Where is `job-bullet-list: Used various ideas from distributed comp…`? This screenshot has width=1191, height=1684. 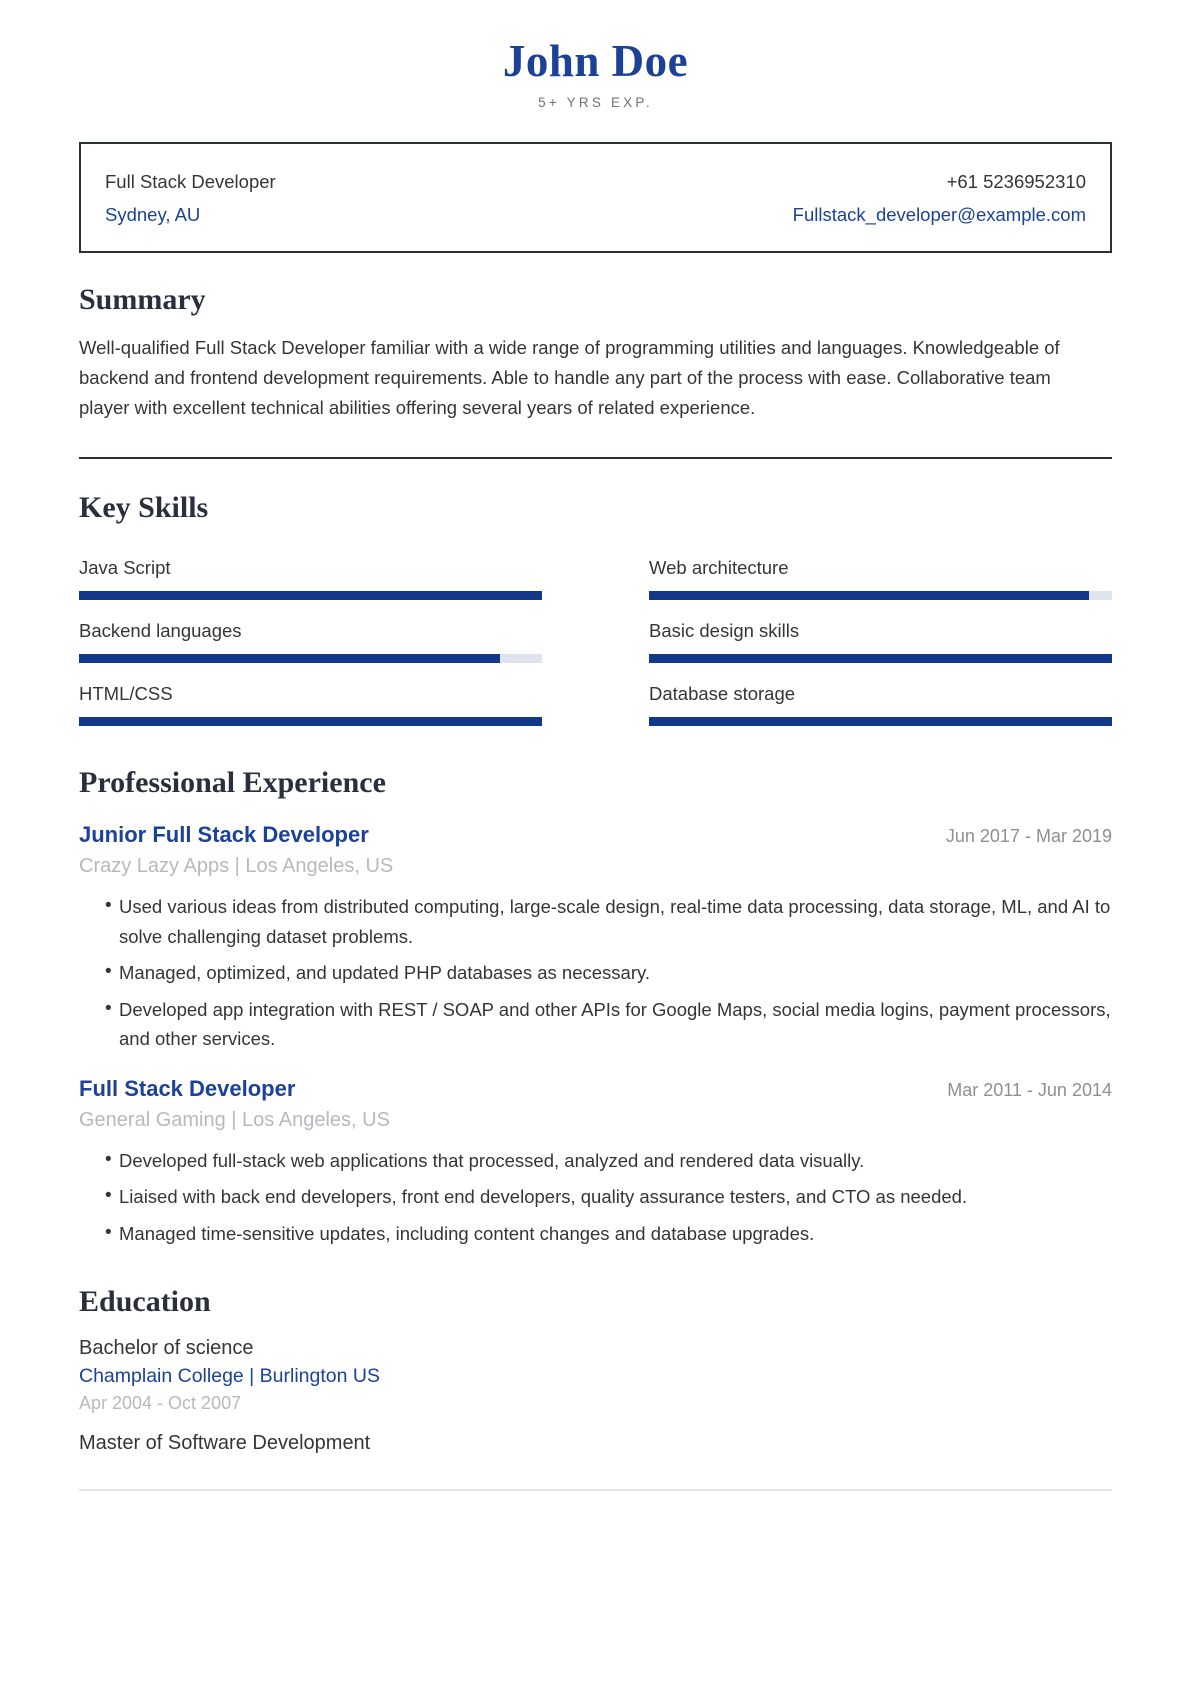
job-bullet-list: Used various ideas from distributed comp… is located at coordinates (595, 972).